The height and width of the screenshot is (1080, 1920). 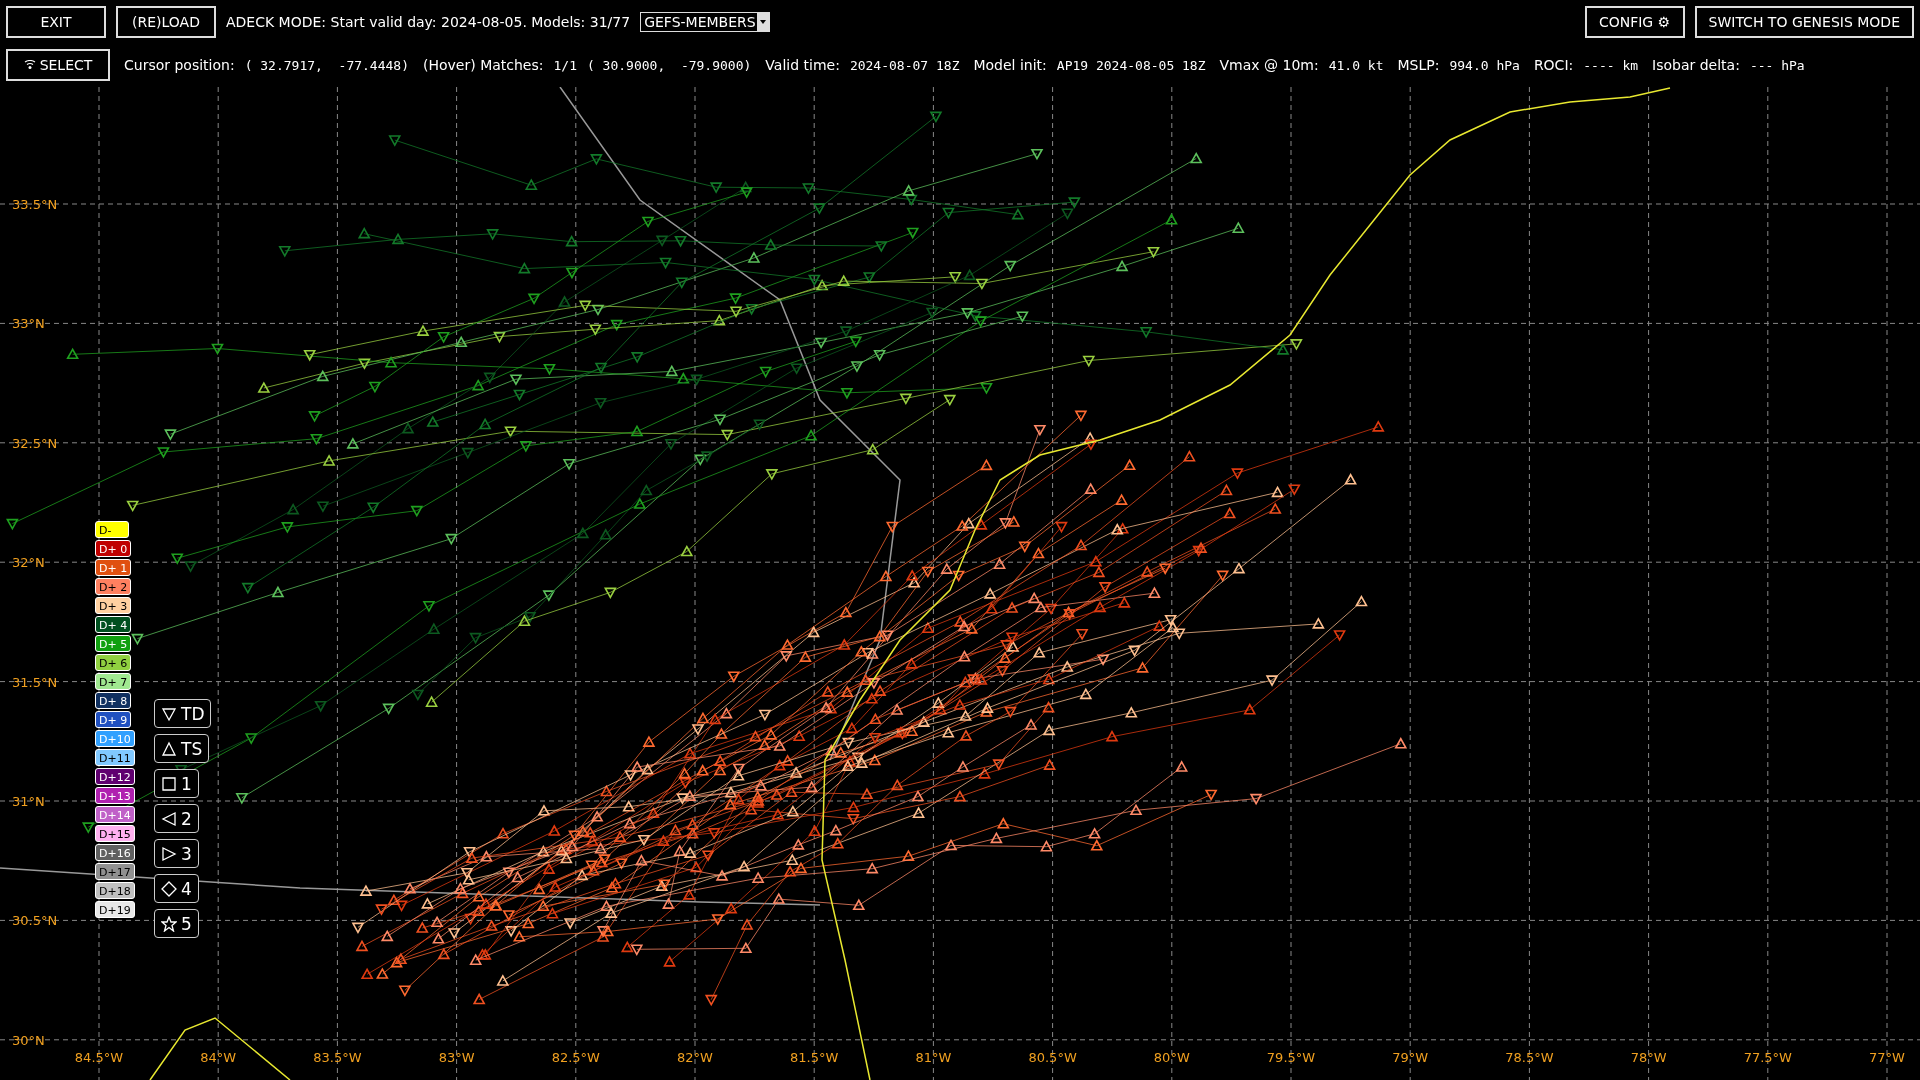 What do you see at coordinates (169, 853) in the screenshot?
I see `cat3-symbol-icon` at bounding box center [169, 853].